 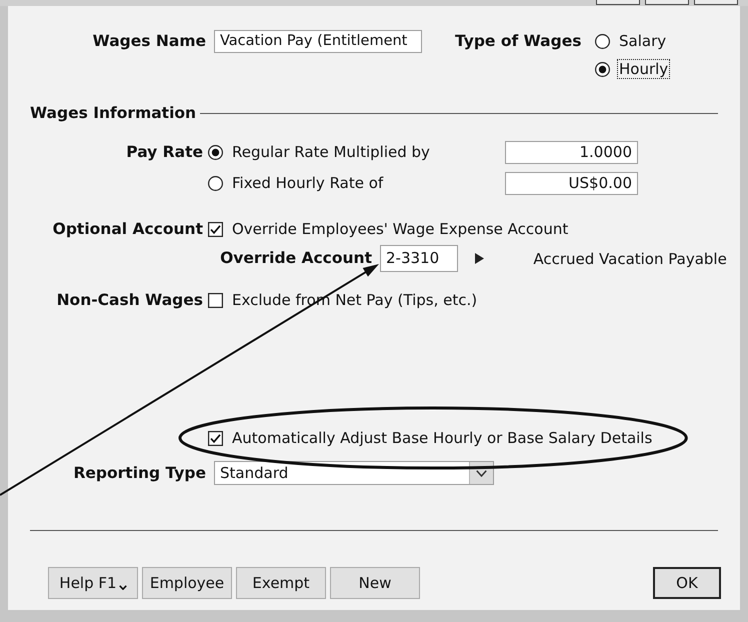 What do you see at coordinates (122, 587) in the screenshot?
I see `caret-icon` at bounding box center [122, 587].